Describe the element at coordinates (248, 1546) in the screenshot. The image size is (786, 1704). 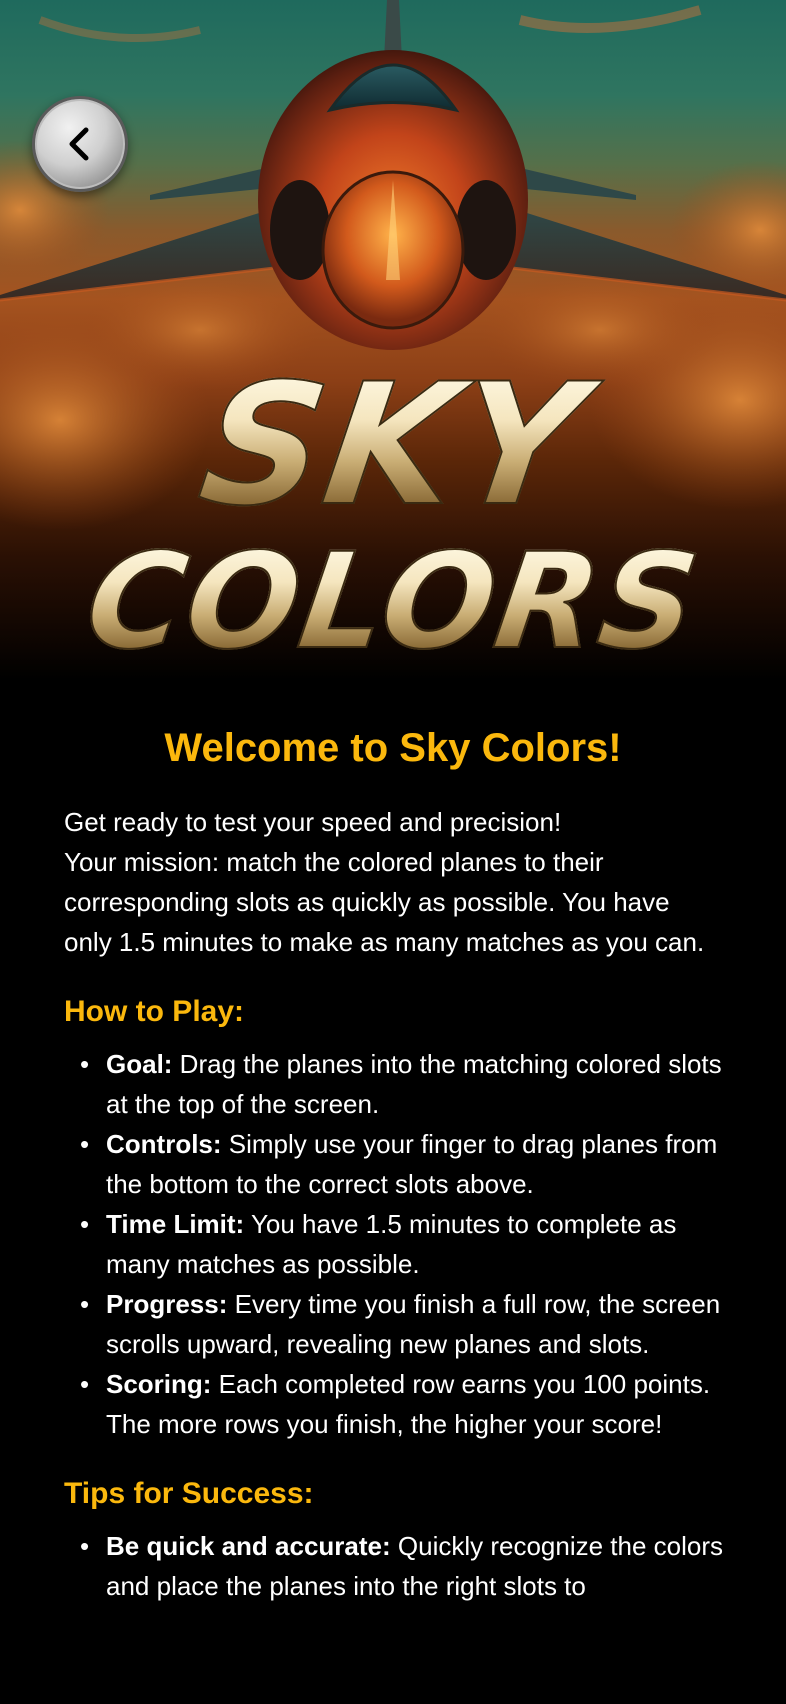
I see `list-item-label: Be quick and accurate:` at that location.